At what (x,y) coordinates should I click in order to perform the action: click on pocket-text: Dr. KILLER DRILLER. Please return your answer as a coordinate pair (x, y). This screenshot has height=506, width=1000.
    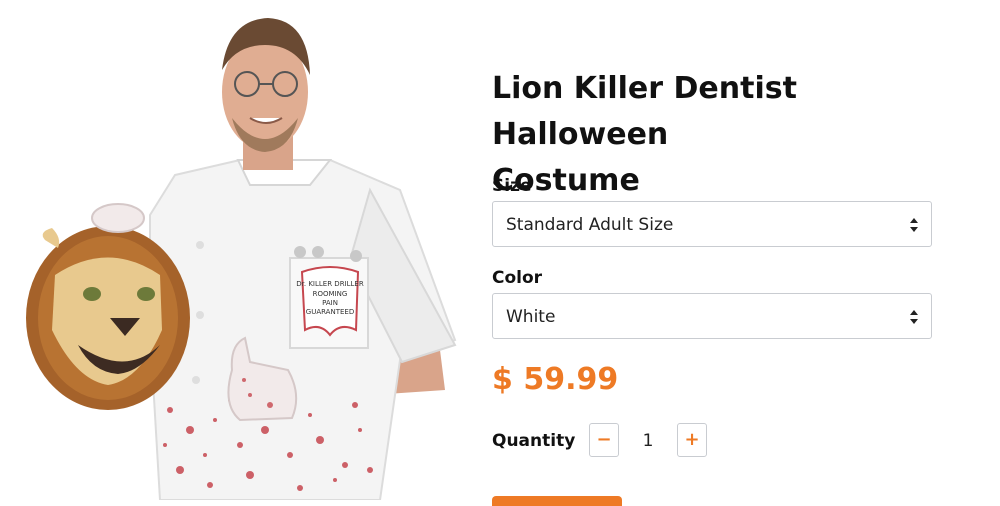
    Looking at the image, I should click on (330, 284).